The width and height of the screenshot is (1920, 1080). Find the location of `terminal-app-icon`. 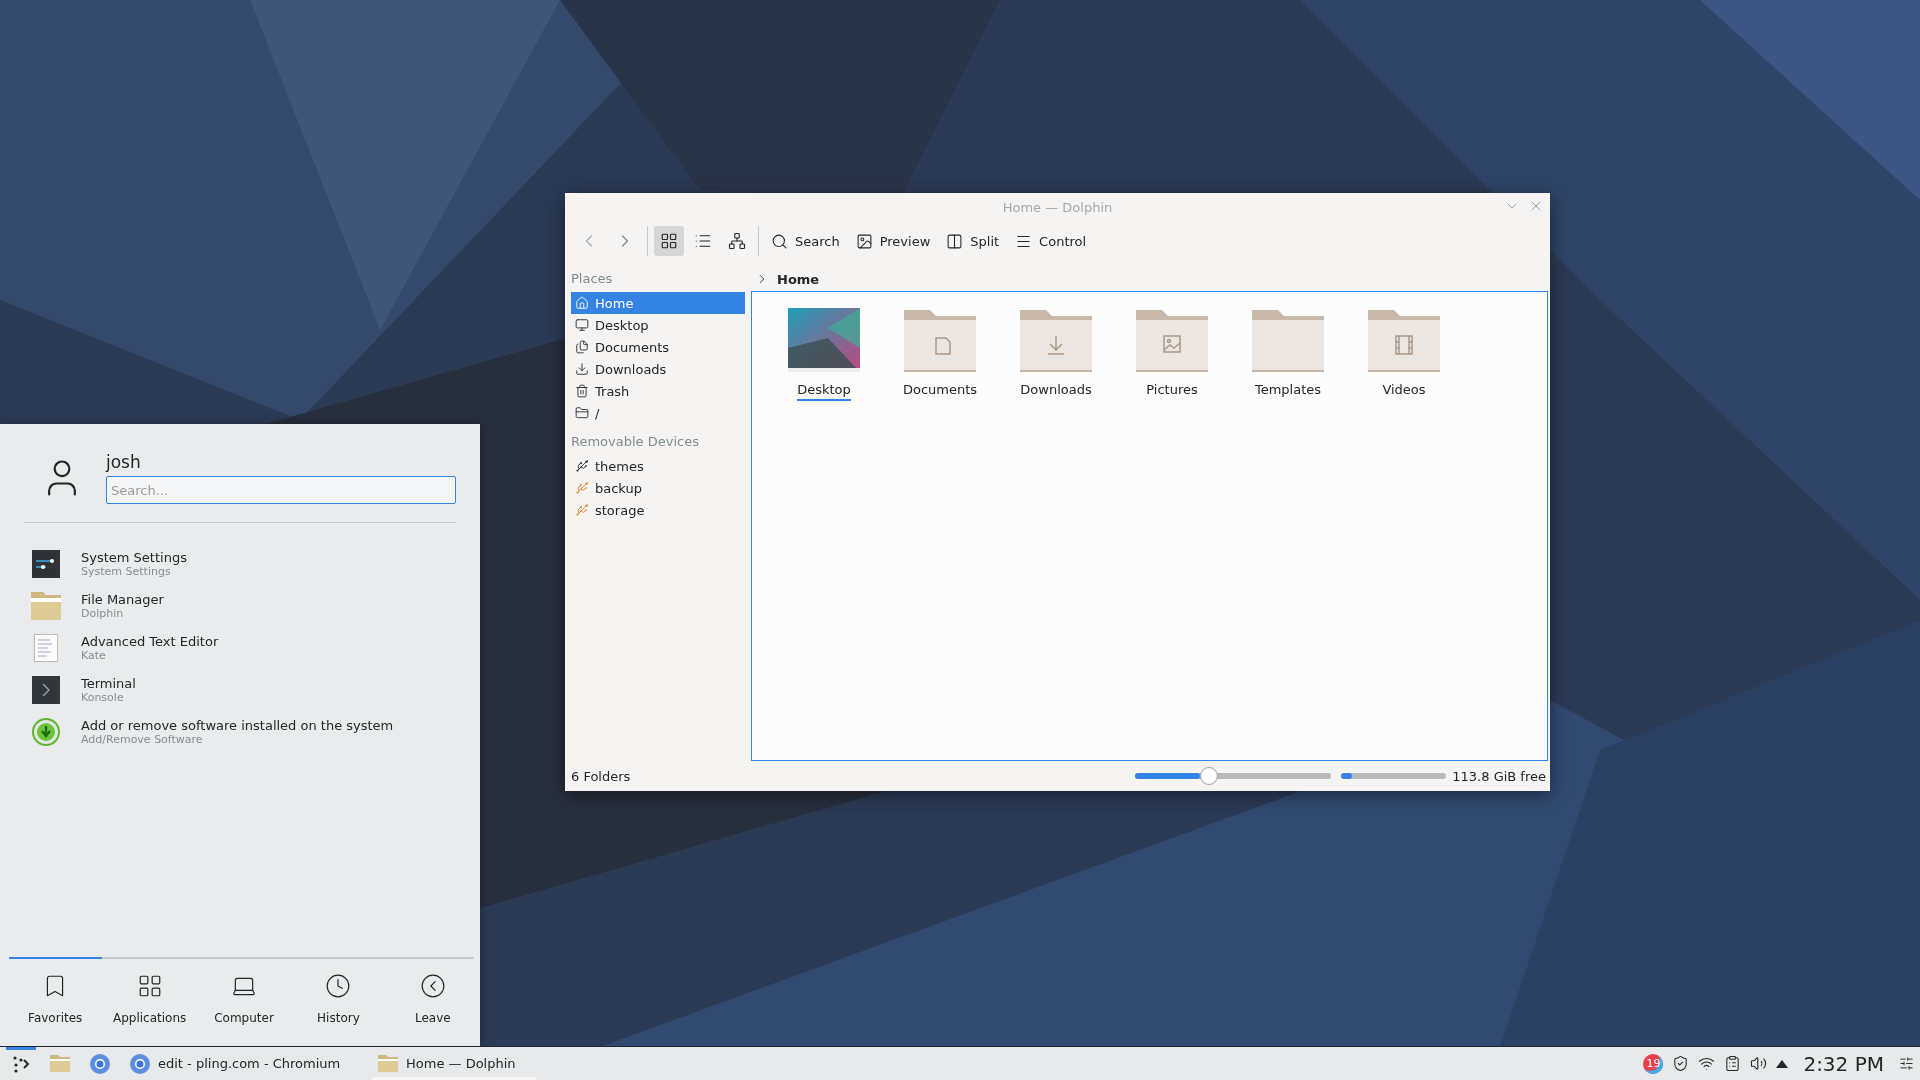

terminal-app-icon is located at coordinates (46, 690).